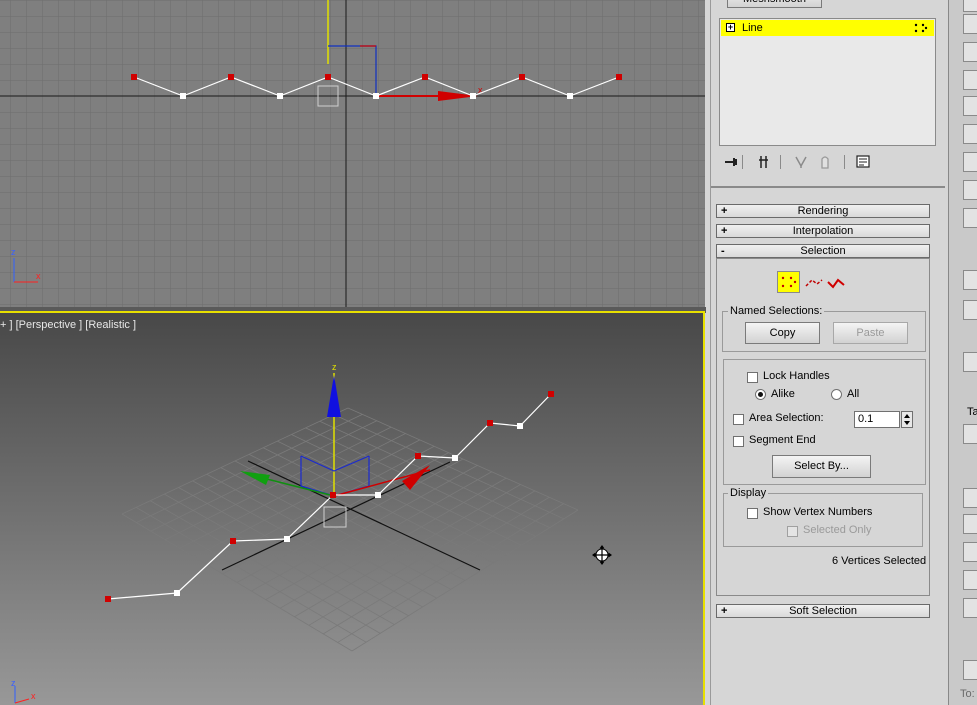  Describe the element at coordinates (836, 394) in the screenshot. I see `all-radio` at that location.